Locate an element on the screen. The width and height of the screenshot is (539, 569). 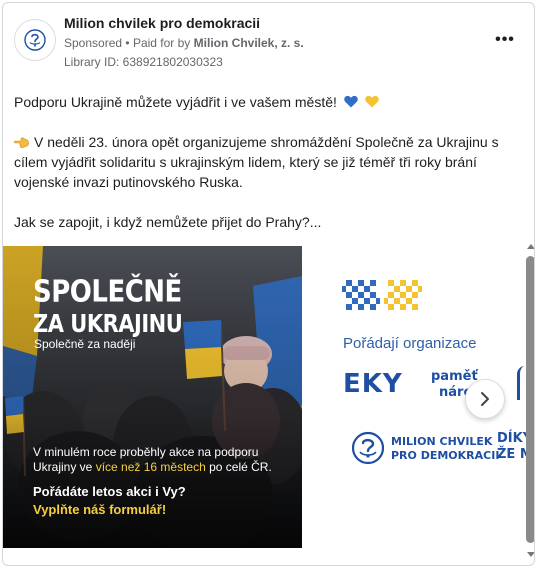
slide-1-headline-2: ZA UKRAJINU is located at coordinates (108, 323).